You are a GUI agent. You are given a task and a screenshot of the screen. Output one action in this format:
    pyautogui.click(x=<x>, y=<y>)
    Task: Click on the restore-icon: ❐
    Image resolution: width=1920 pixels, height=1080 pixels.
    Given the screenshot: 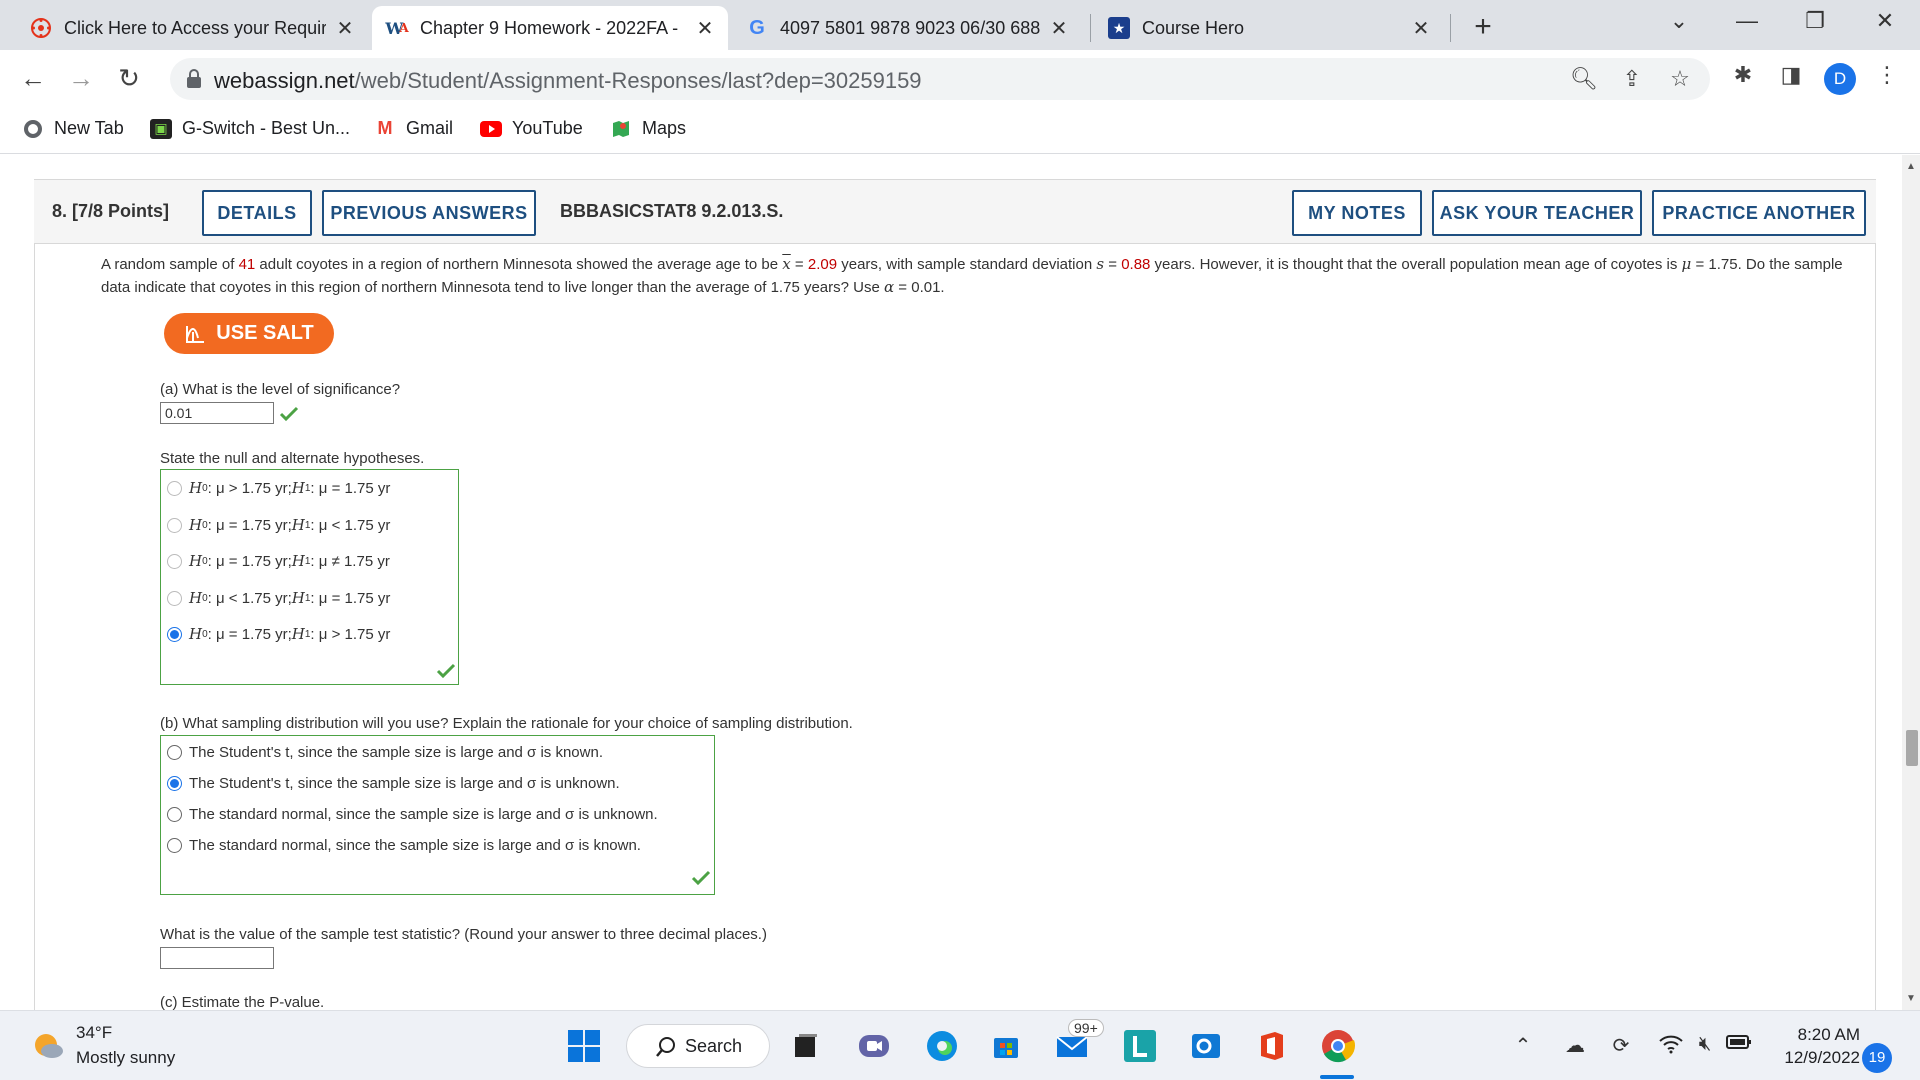 What is the action you would take?
    pyautogui.click(x=1815, y=21)
    